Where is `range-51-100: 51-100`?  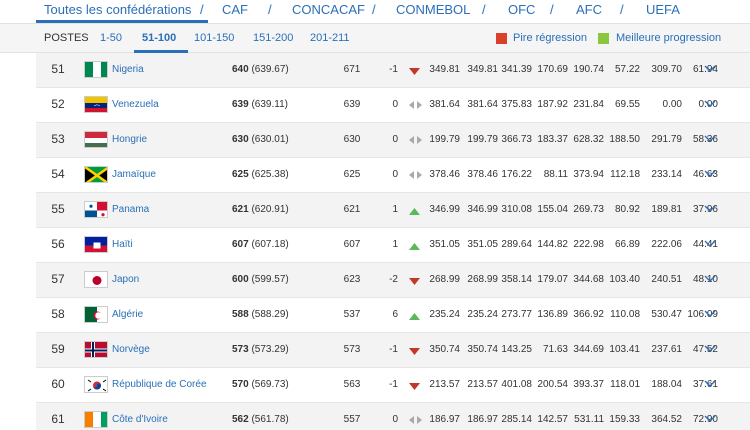 range-51-100: 51-100 is located at coordinates (159, 38).